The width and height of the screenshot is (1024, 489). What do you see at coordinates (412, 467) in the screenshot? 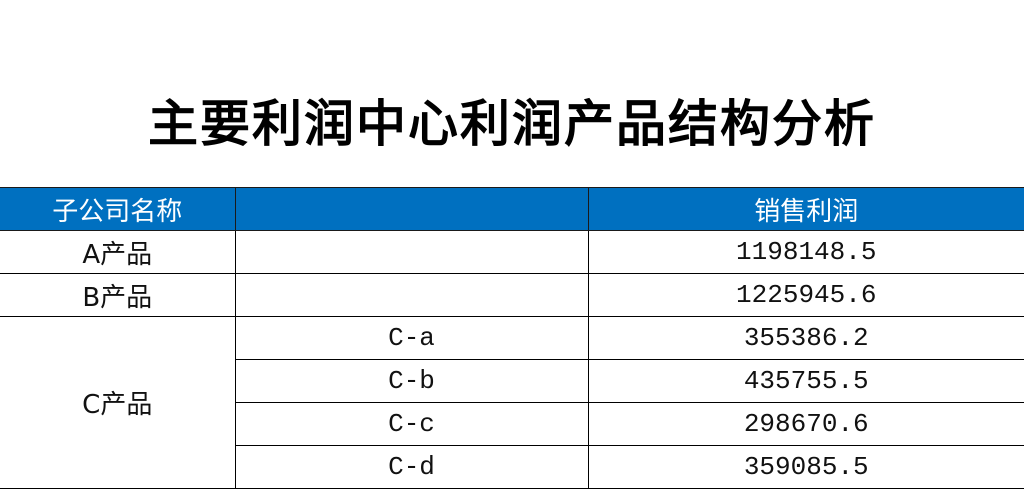
I see `subproduct-cell: C-d` at bounding box center [412, 467].